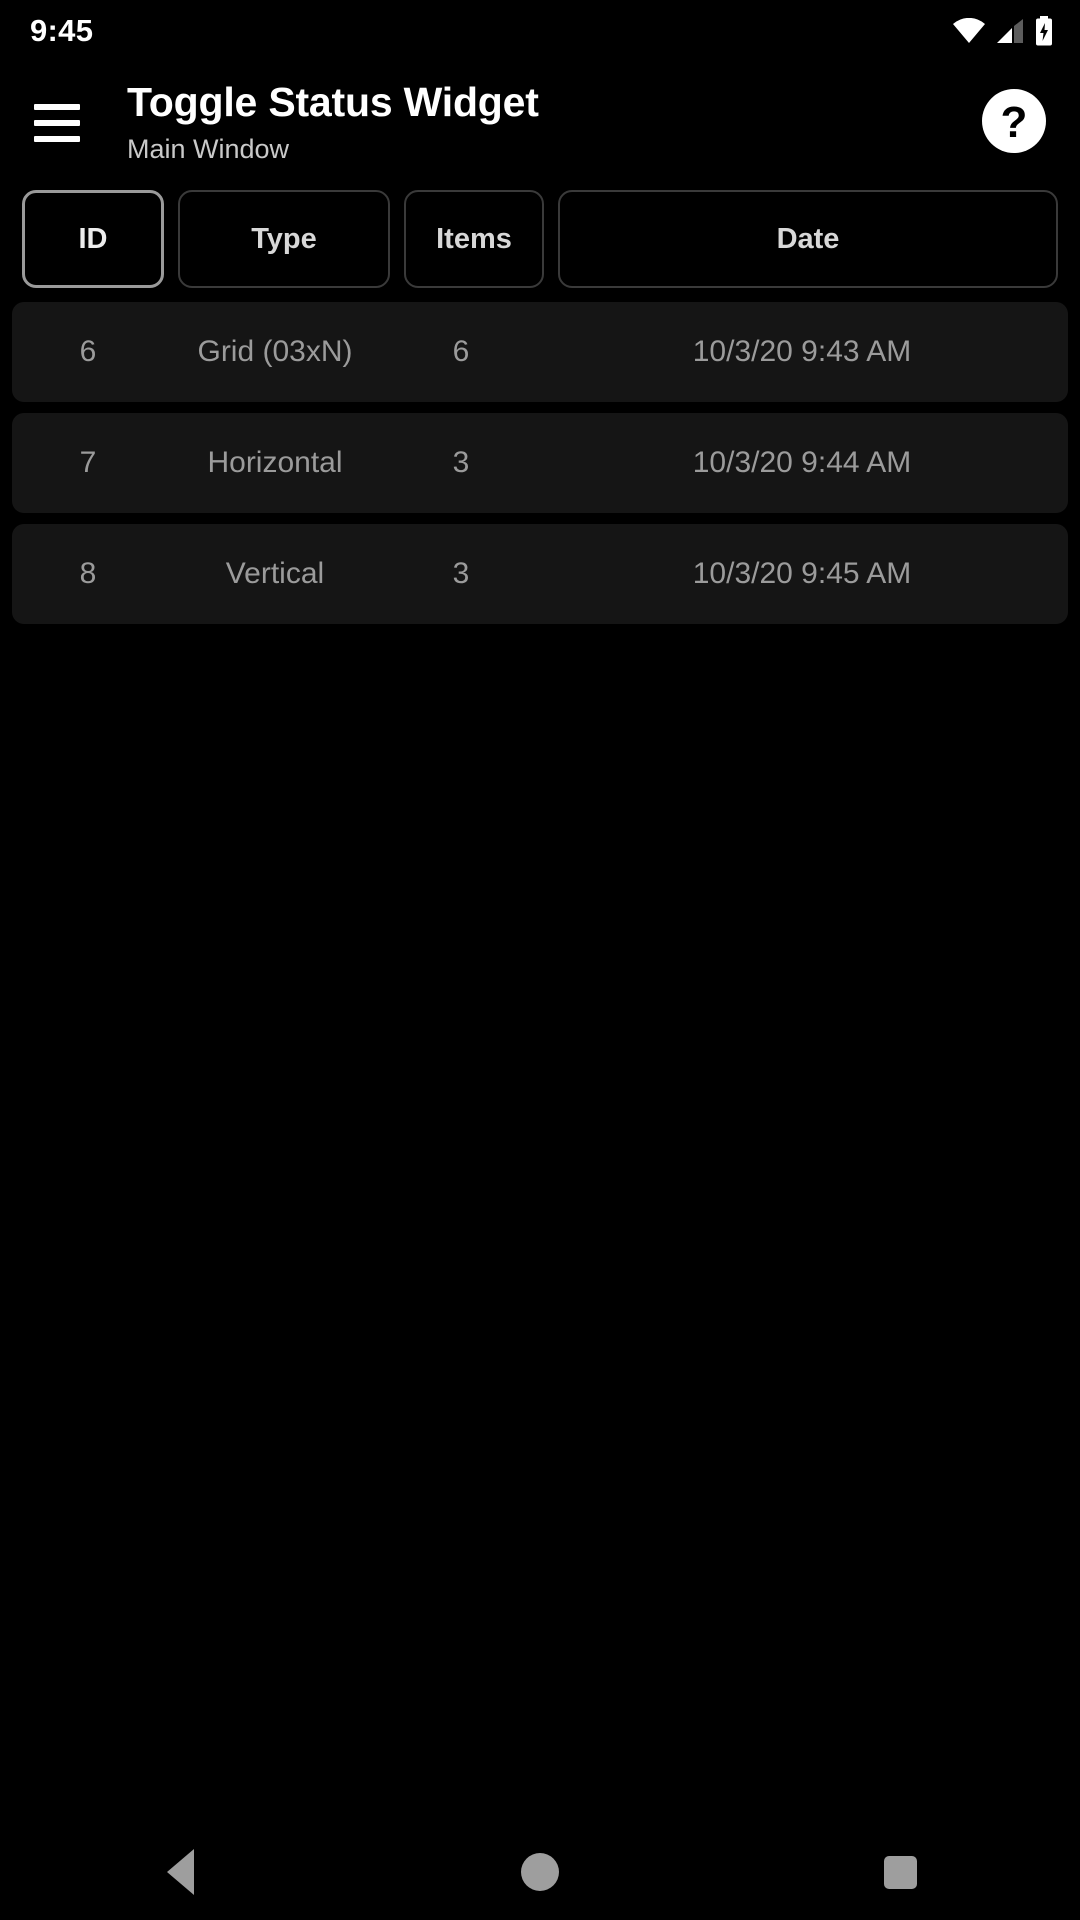  What do you see at coordinates (474, 239) in the screenshot?
I see `column-button-items: Items` at bounding box center [474, 239].